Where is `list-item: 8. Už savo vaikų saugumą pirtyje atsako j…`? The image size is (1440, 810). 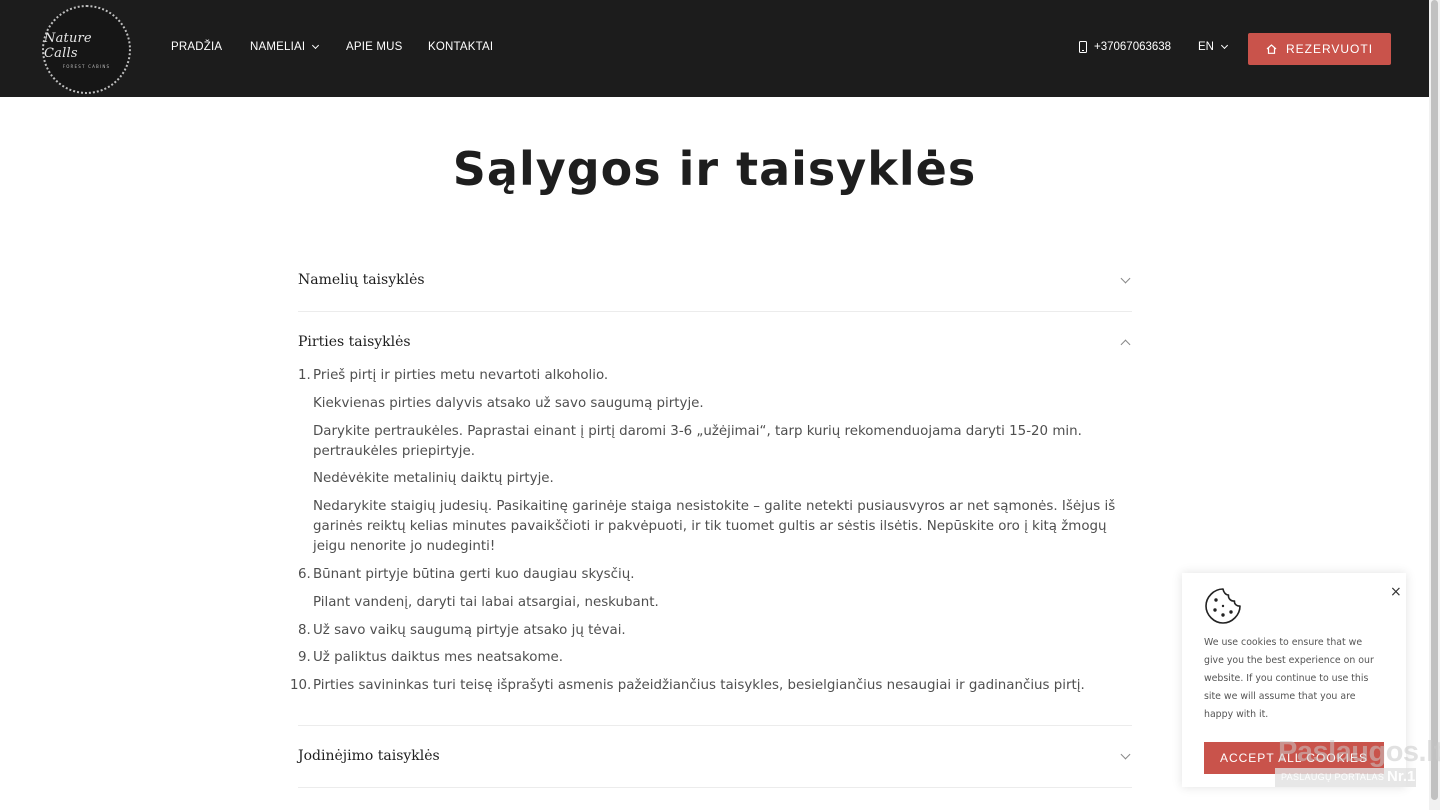 list-item: 8. Už savo vaikų saugumą pirtyje atsako j… is located at coordinates (708, 631).